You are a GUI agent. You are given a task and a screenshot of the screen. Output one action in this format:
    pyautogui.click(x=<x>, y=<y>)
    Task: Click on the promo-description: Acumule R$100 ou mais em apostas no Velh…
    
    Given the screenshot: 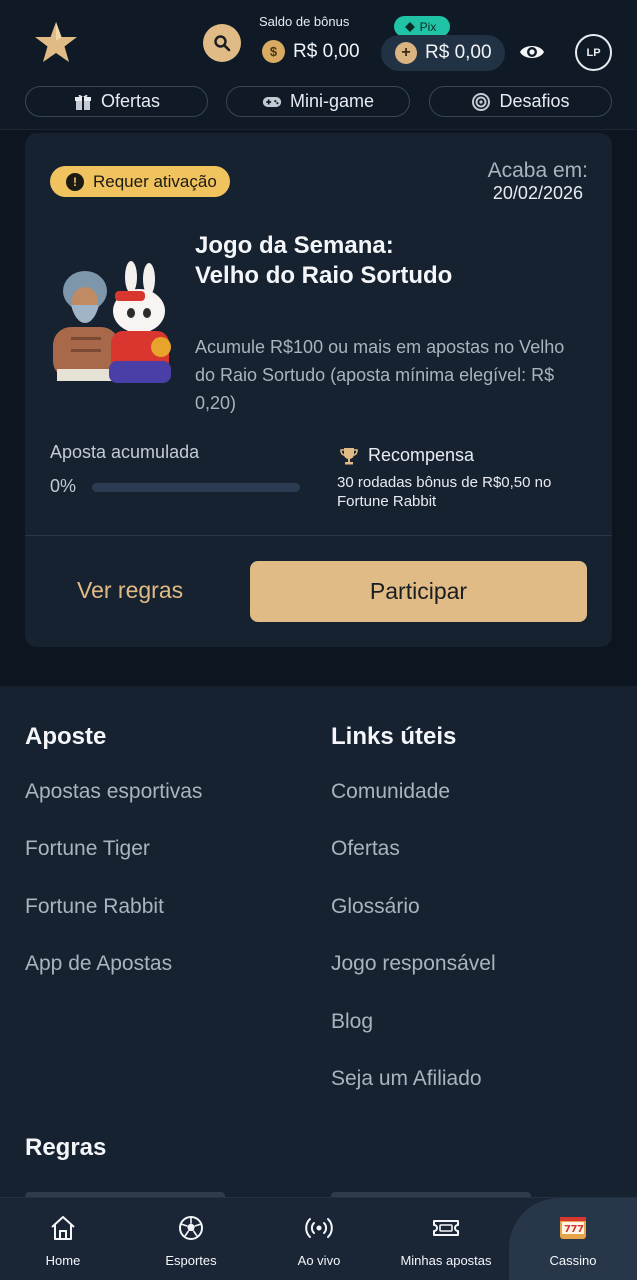 What is the action you would take?
    pyautogui.click(x=380, y=375)
    